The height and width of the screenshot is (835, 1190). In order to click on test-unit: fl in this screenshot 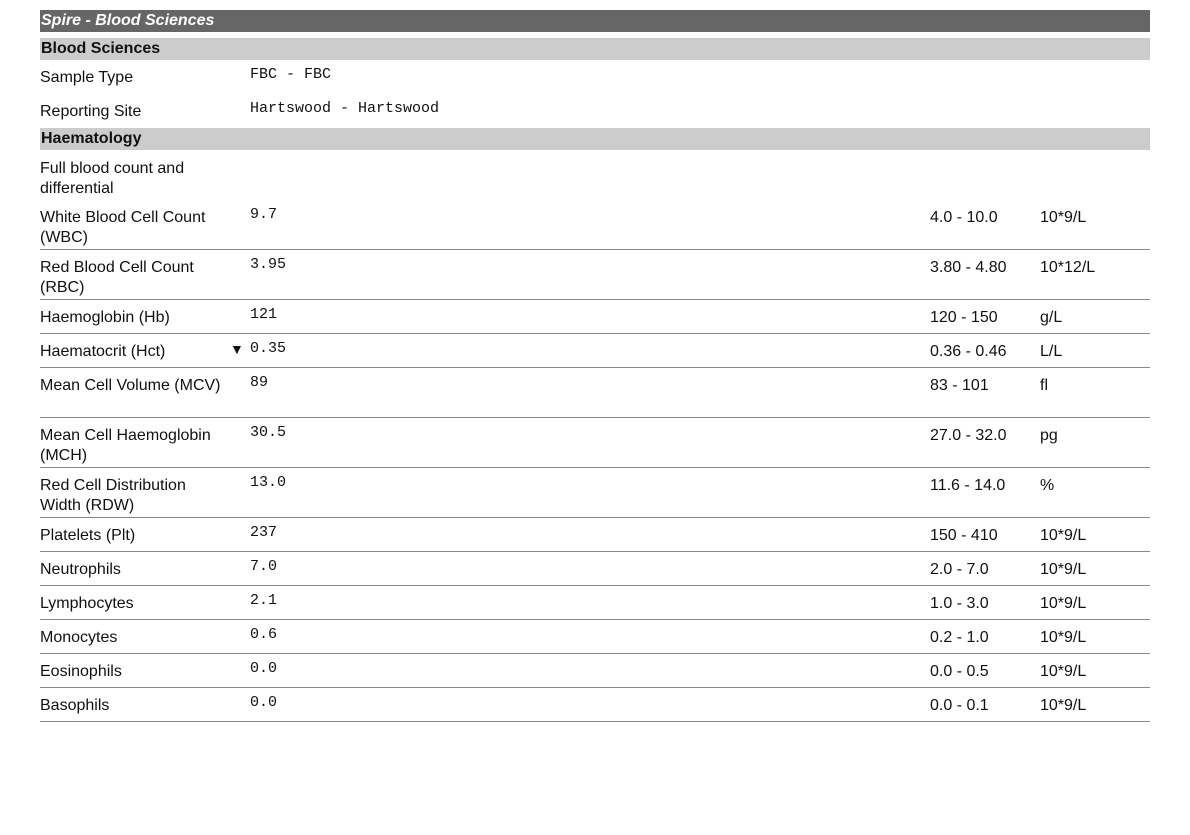, I will do `click(1044, 385)`.